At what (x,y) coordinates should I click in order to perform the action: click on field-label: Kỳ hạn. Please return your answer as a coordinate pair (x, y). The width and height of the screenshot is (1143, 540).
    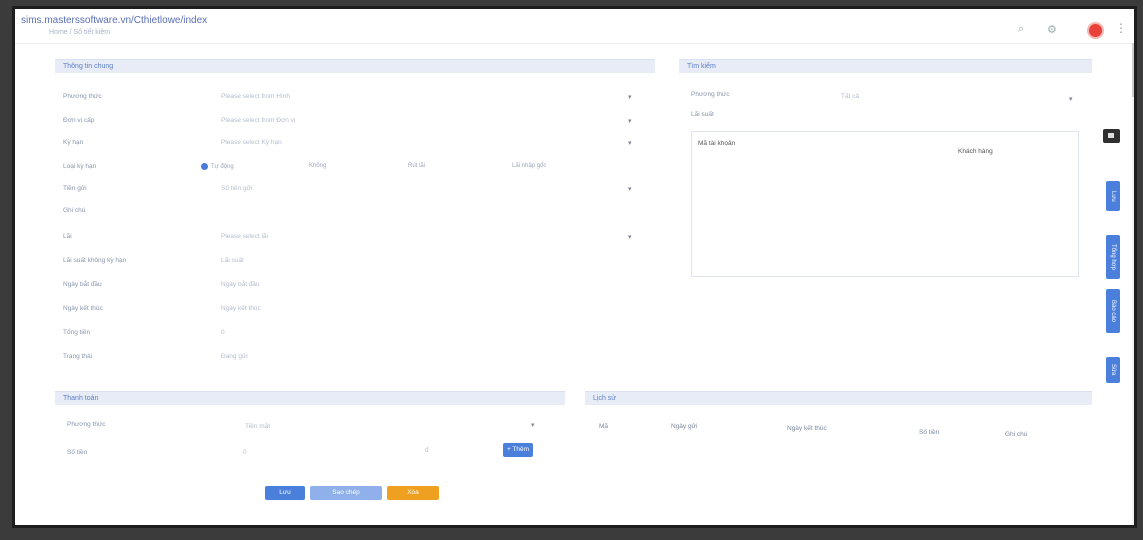
    Looking at the image, I should click on (73, 142).